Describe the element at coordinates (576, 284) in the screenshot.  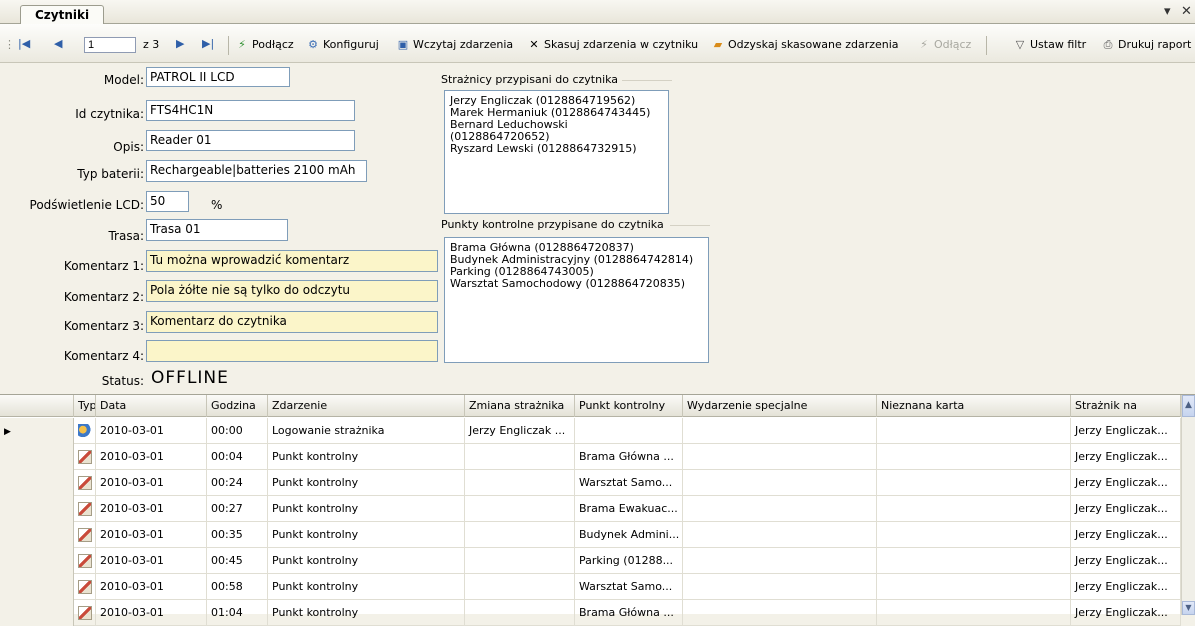
I see `list-item: Warsztat Samochodowy (0128864720835)` at that location.